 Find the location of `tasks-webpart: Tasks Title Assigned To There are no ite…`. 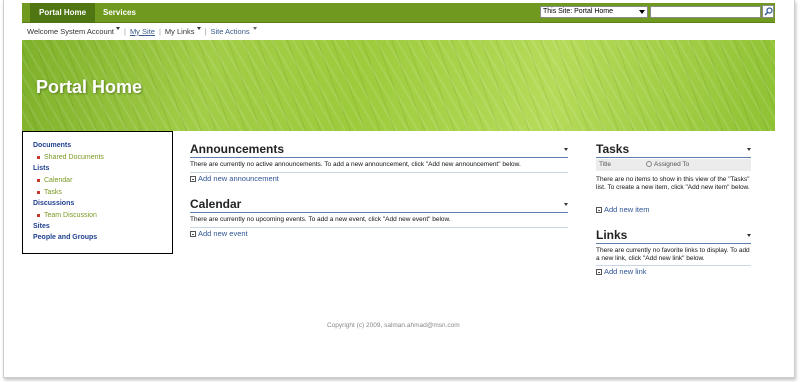

tasks-webpart: Tasks Title Assigned To There are no ite… is located at coordinates (673, 179).